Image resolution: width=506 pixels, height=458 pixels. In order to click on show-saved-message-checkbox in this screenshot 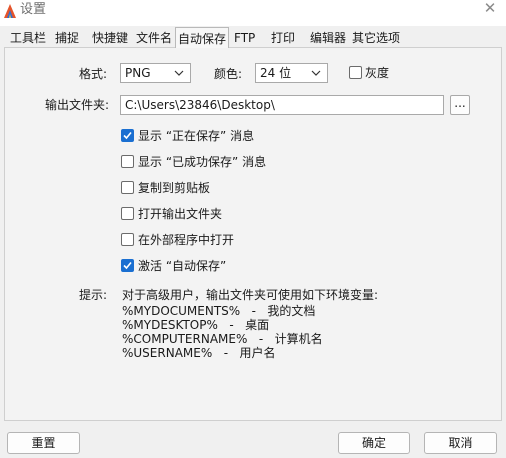, I will do `click(127, 161)`.